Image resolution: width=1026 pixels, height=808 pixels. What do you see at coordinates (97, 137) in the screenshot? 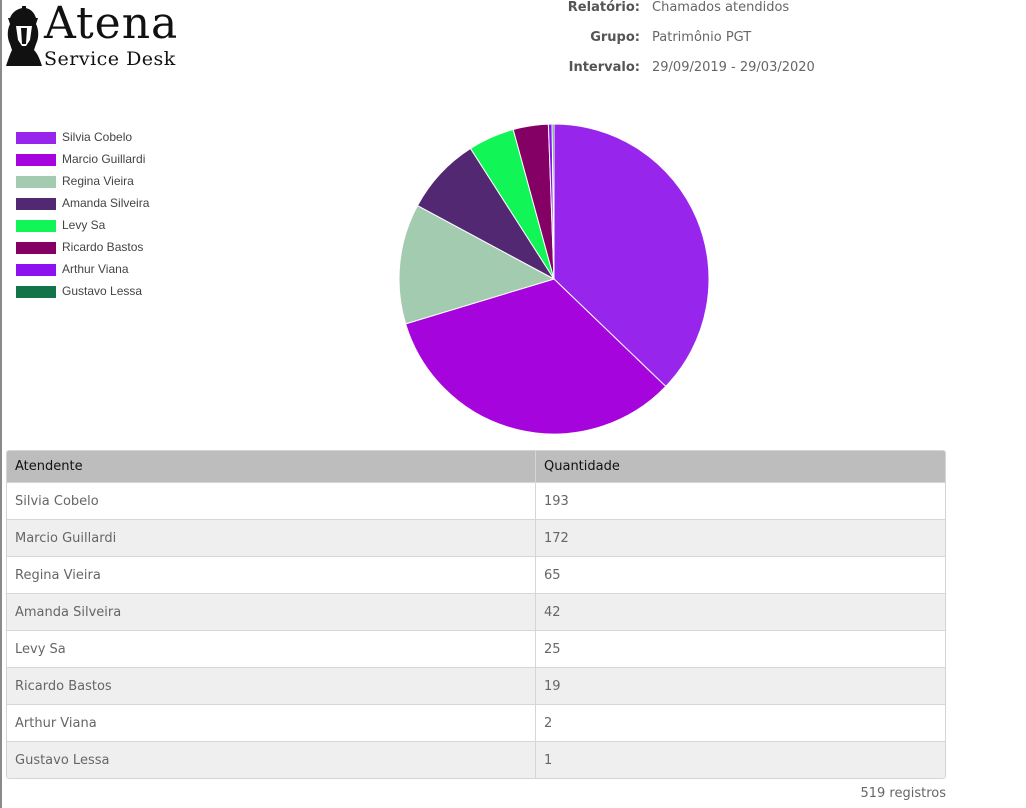
I see `legend-label: Silvia Cobelo` at bounding box center [97, 137].